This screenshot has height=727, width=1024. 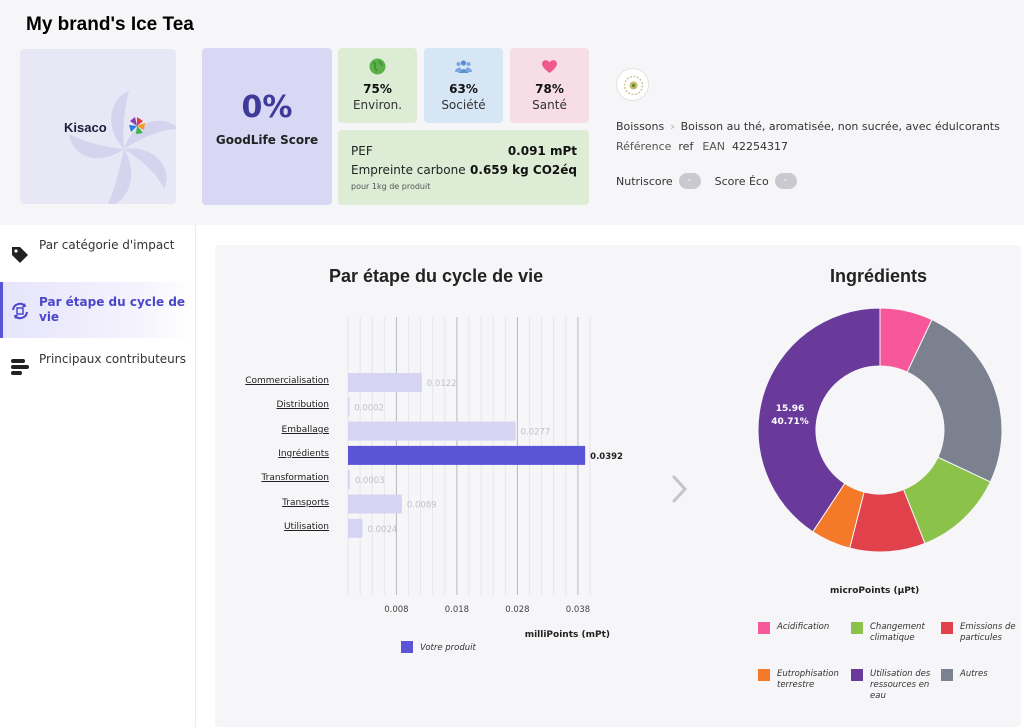 I want to click on pef-label: PEF, so click(x=362, y=151).